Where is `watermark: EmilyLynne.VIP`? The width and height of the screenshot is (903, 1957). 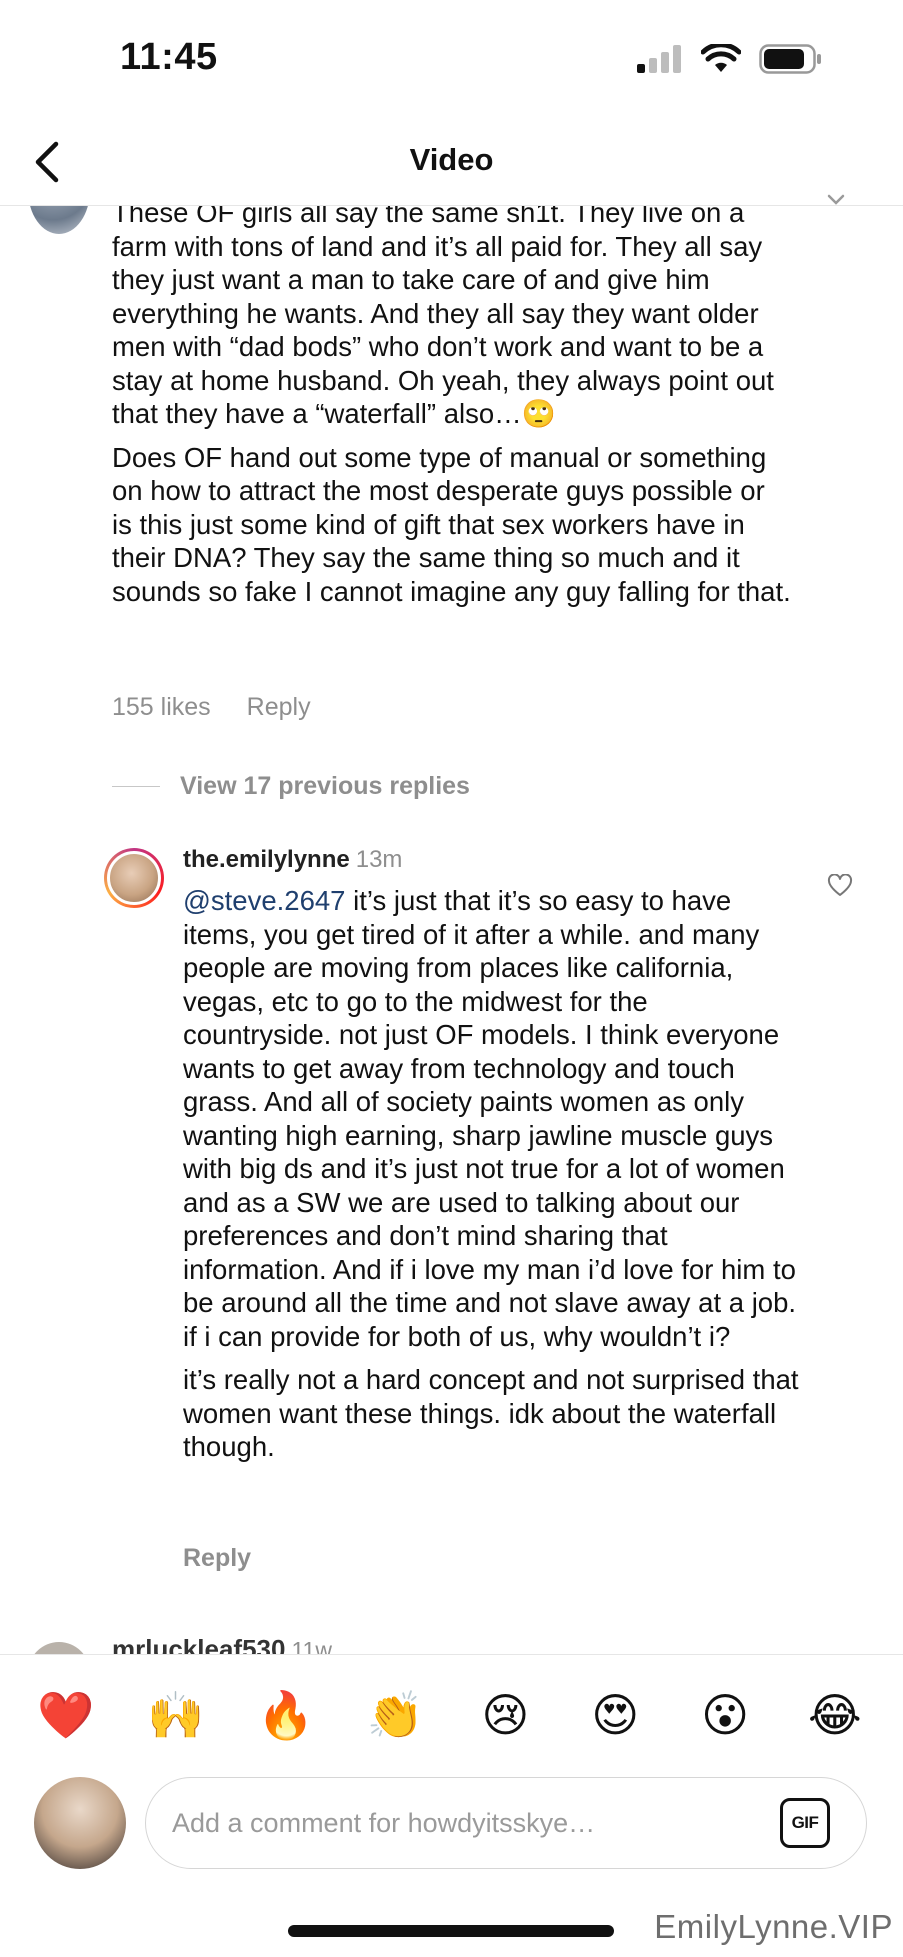 watermark: EmilyLynne.VIP is located at coordinates (773, 1926).